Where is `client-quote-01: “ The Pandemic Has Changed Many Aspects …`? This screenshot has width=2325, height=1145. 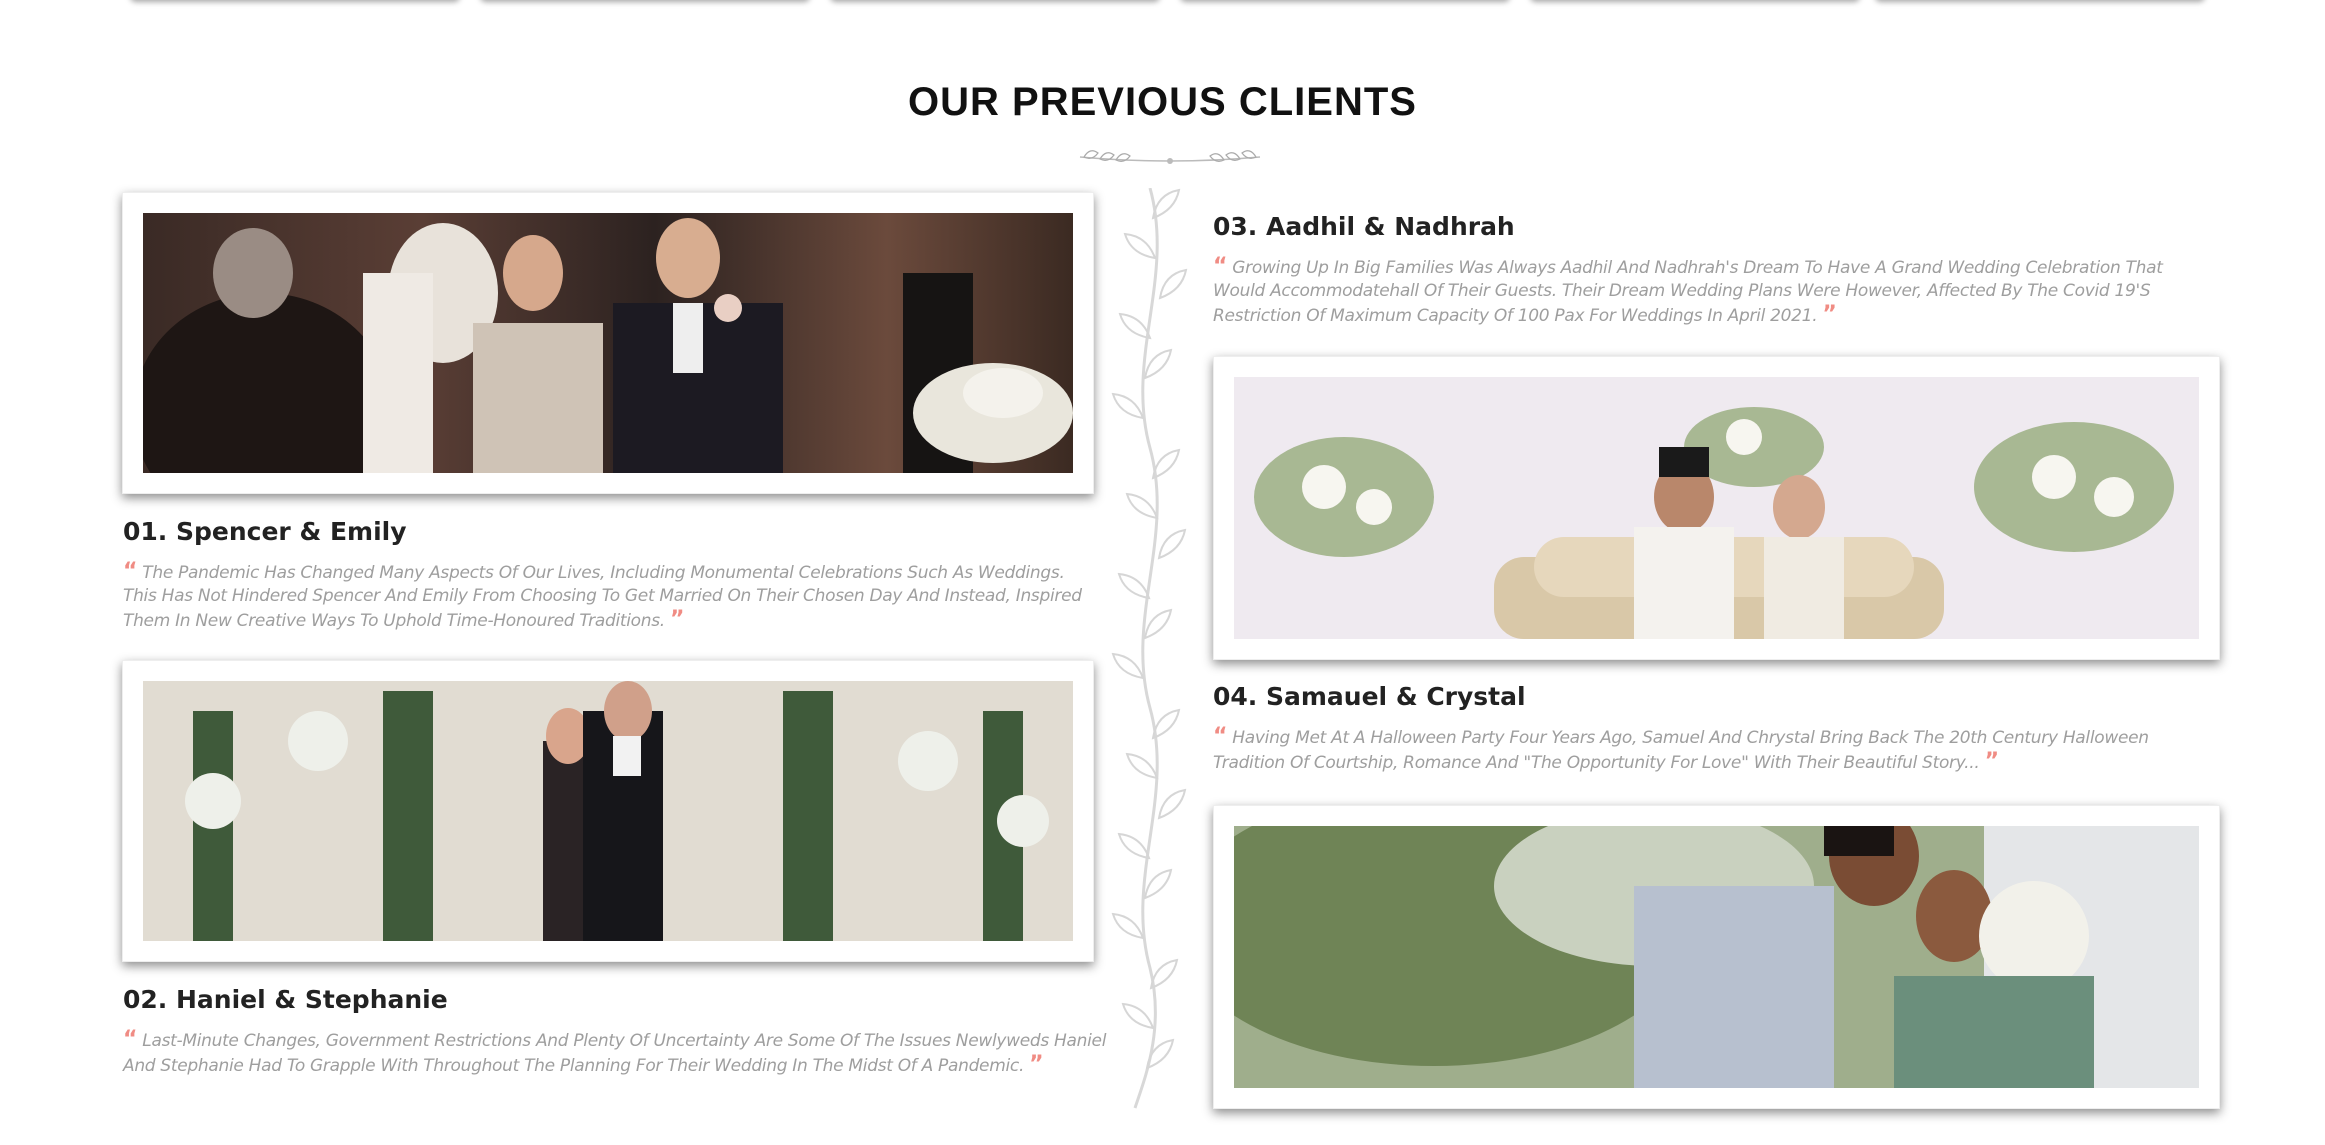
client-quote-01: “ The Pandemic Has Changed Many Aspects … is located at coordinates (602, 595).